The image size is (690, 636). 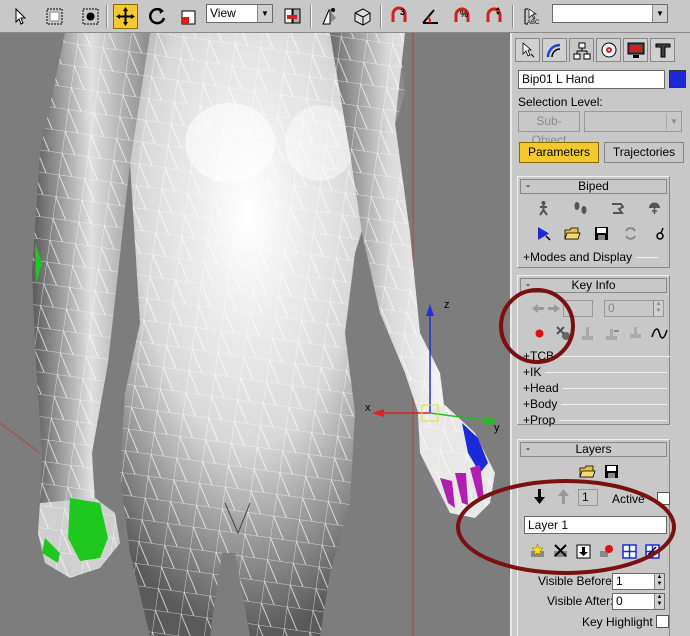 What do you see at coordinates (539, 333) in the screenshot?
I see `set-key-icon` at bounding box center [539, 333].